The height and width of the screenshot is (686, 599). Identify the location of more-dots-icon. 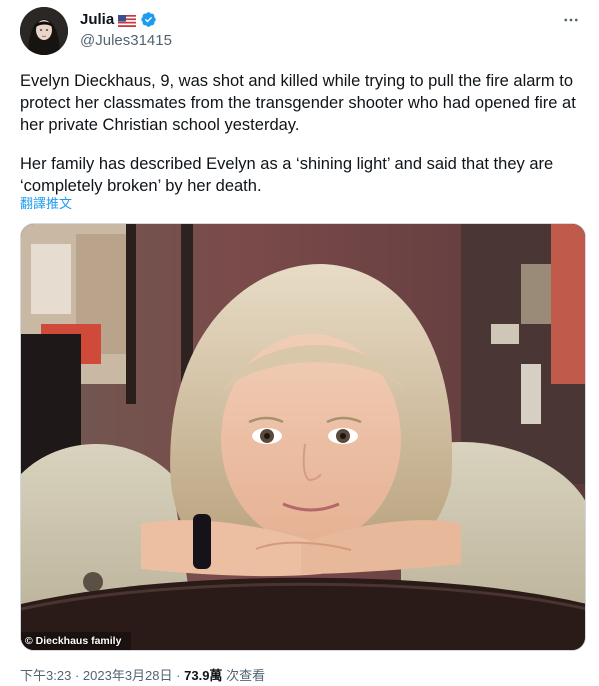
(571, 20).